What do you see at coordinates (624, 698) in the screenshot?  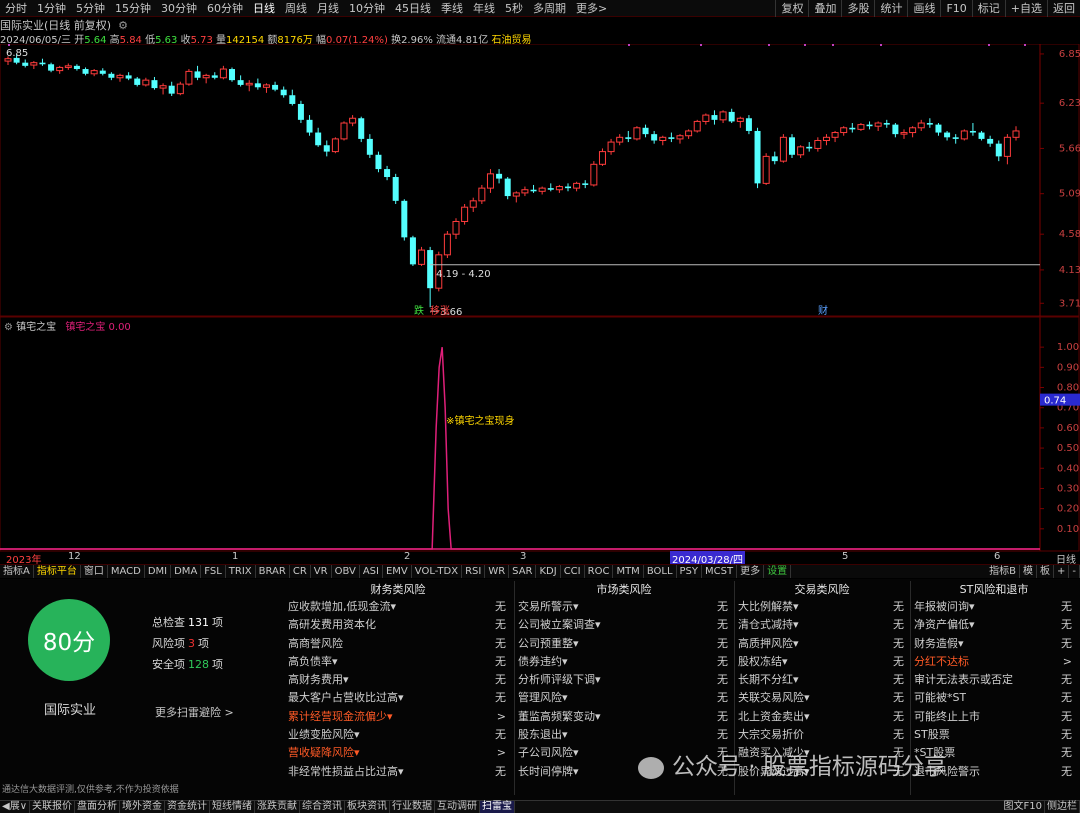 I see `risk-row: 管理风险▾ 无` at bounding box center [624, 698].